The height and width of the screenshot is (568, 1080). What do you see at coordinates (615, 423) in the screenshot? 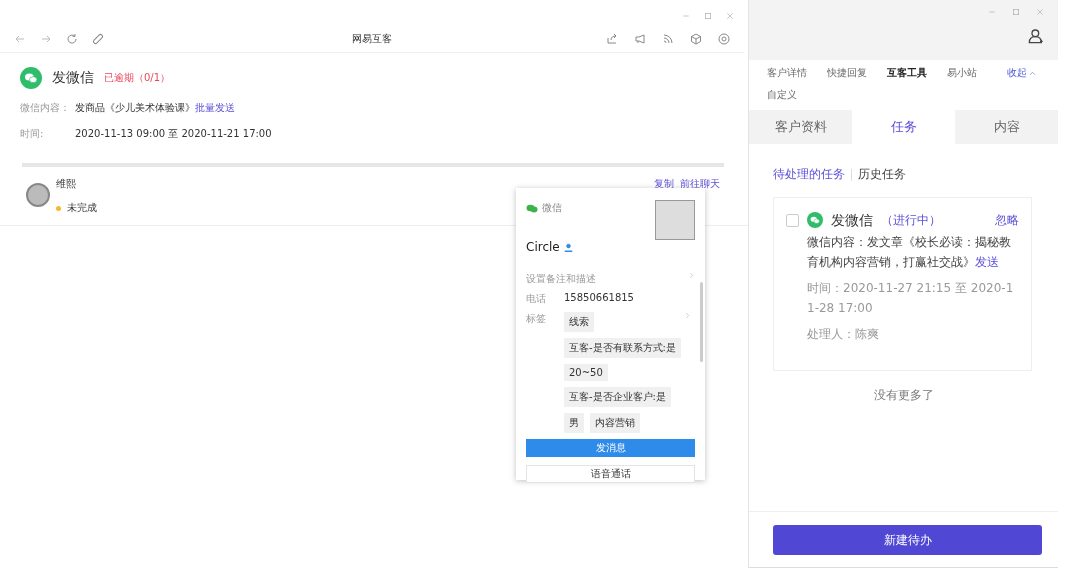
I see `tag: 内容营销` at bounding box center [615, 423].